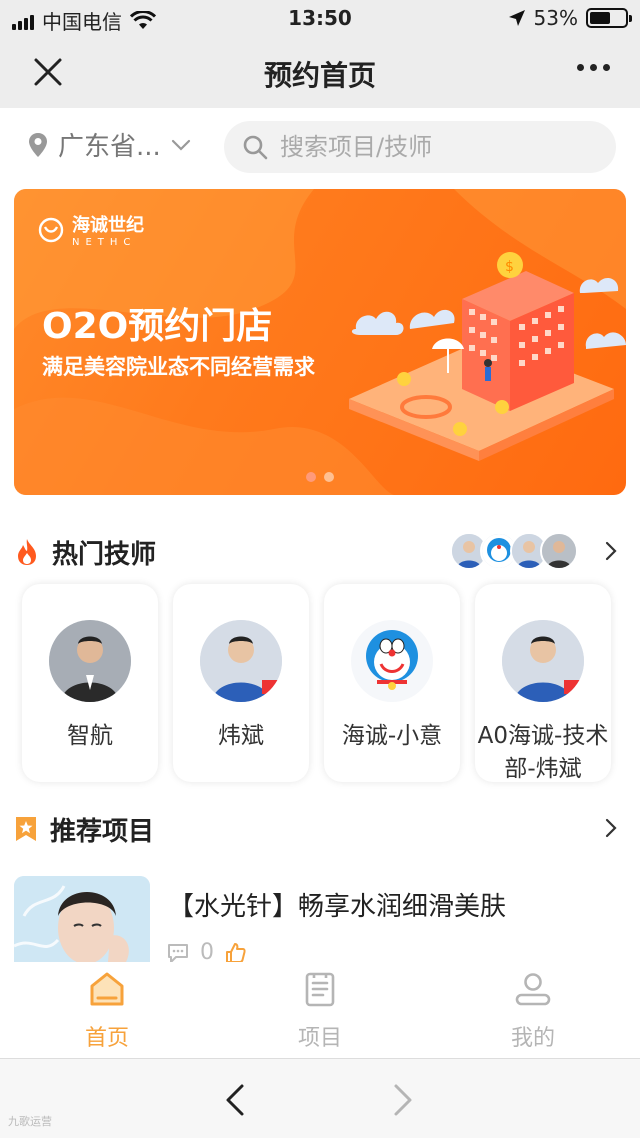 This screenshot has height=1138, width=640. What do you see at coordinates (311, 477) in the screenshot?
I see `carousel-dot-active` at bounding box center [311, 477].